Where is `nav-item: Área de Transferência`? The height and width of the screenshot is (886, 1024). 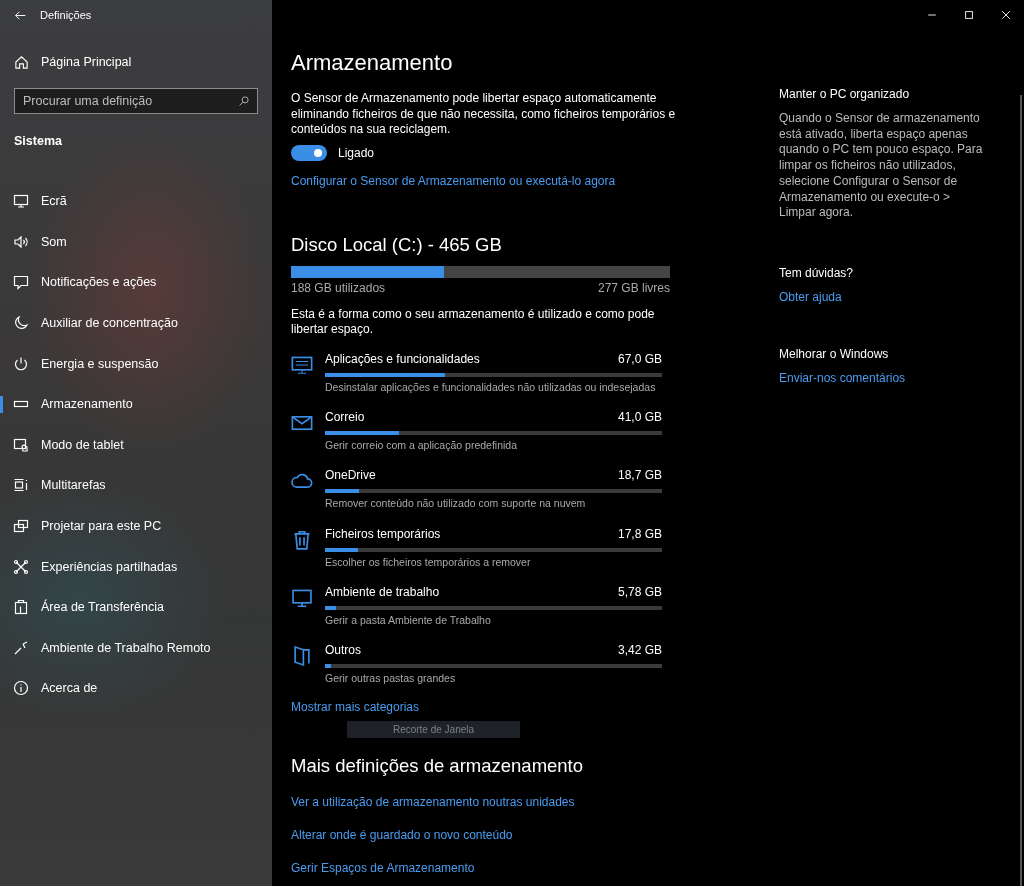
nav-item: Área de Transferência is located at coordinates (136, 607).